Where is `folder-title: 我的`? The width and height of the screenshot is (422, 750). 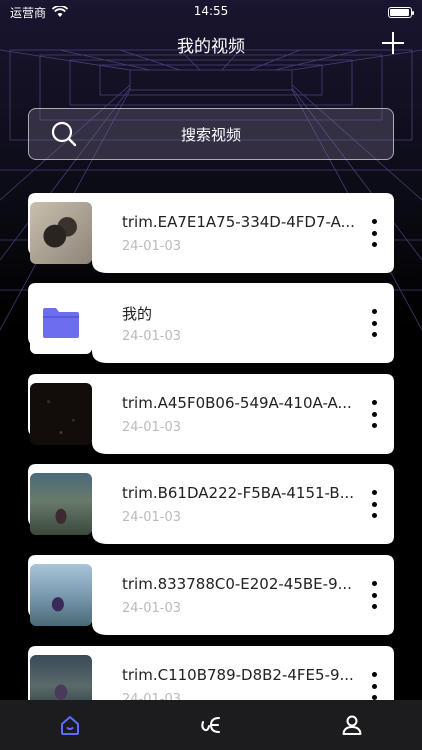 folder-title: 我的 is located at coordinates (137, 314).